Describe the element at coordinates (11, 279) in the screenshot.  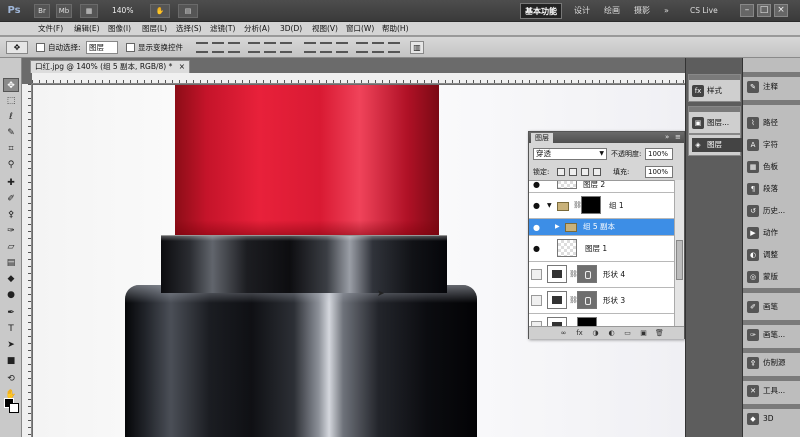
I see `blur-tool-icon: ◆` at that location.